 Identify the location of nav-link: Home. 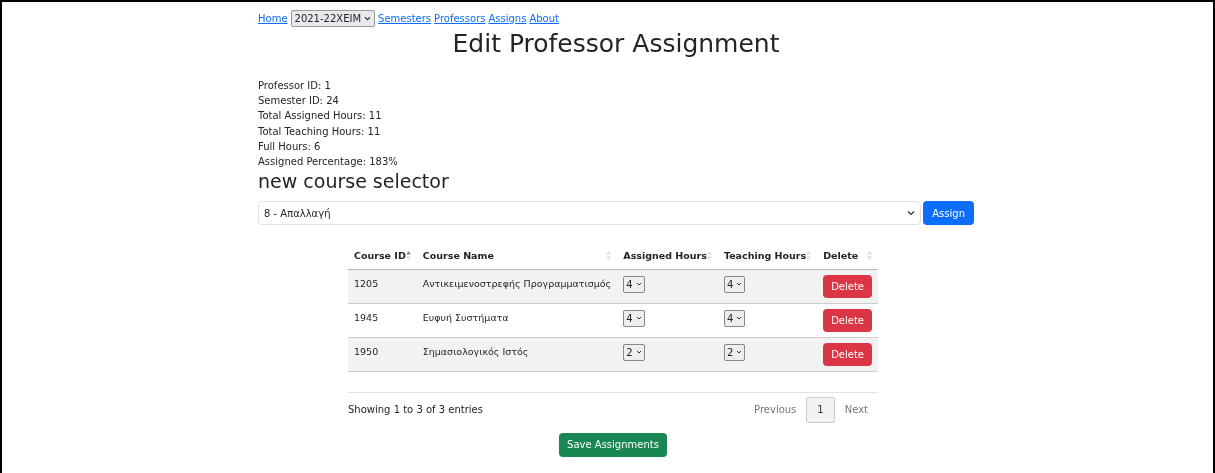
(273, 18).